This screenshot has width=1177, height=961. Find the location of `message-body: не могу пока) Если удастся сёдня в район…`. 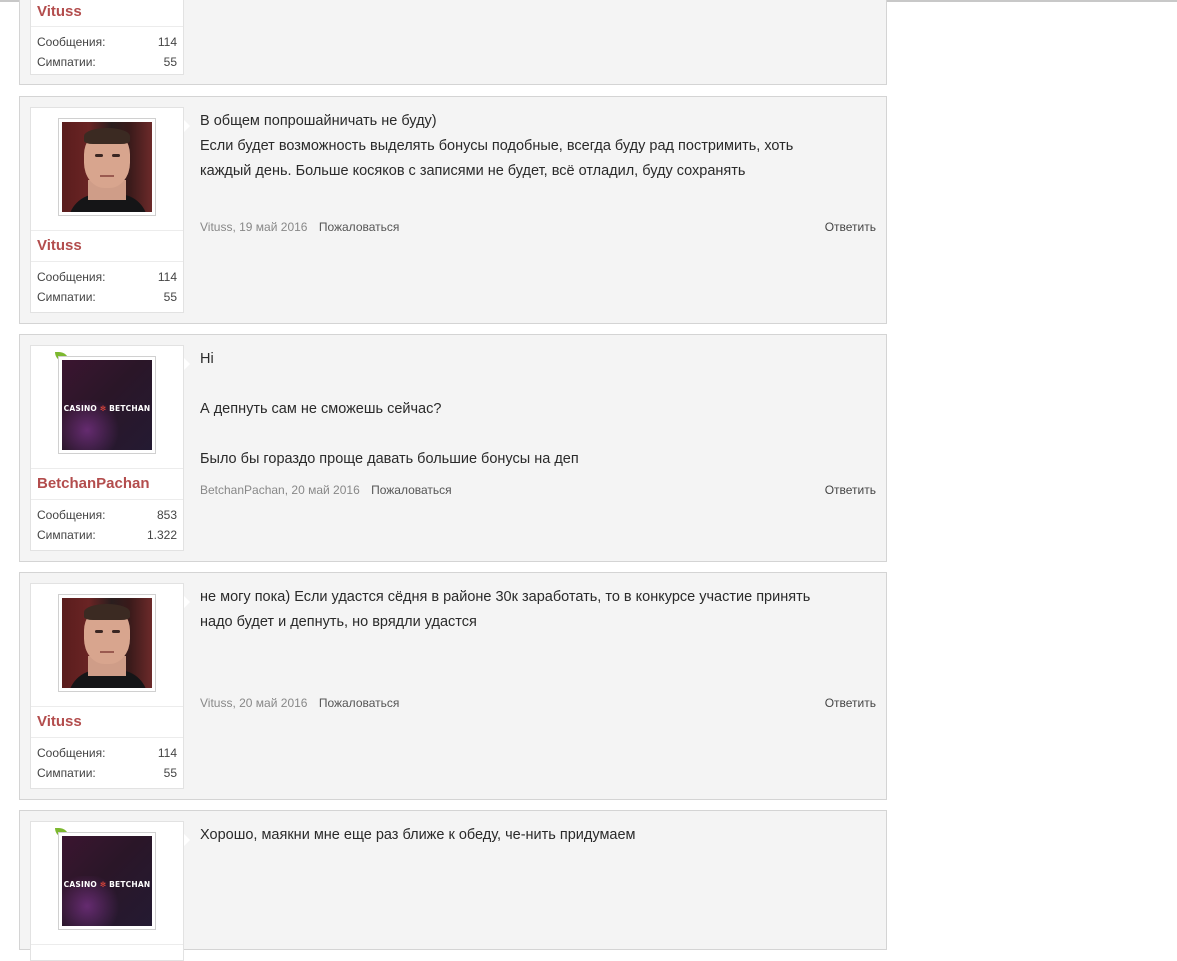

message-body: не могу пока) Если удастся сёдня в район… is located at coordinates (538, 610).